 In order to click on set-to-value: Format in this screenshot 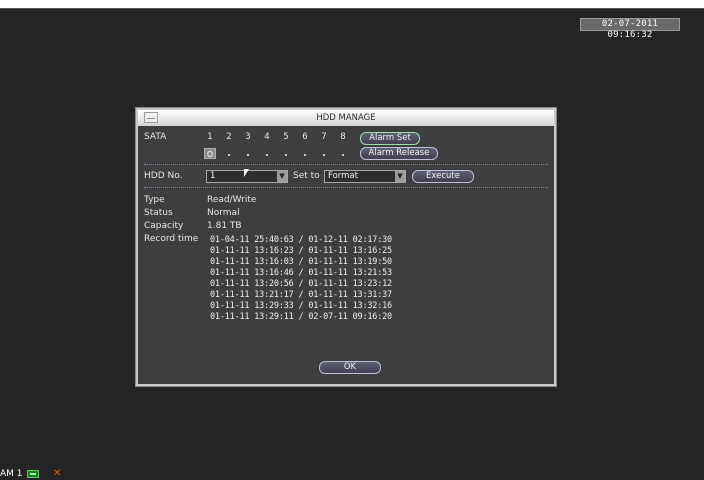, I will do `click(343, 176)`.